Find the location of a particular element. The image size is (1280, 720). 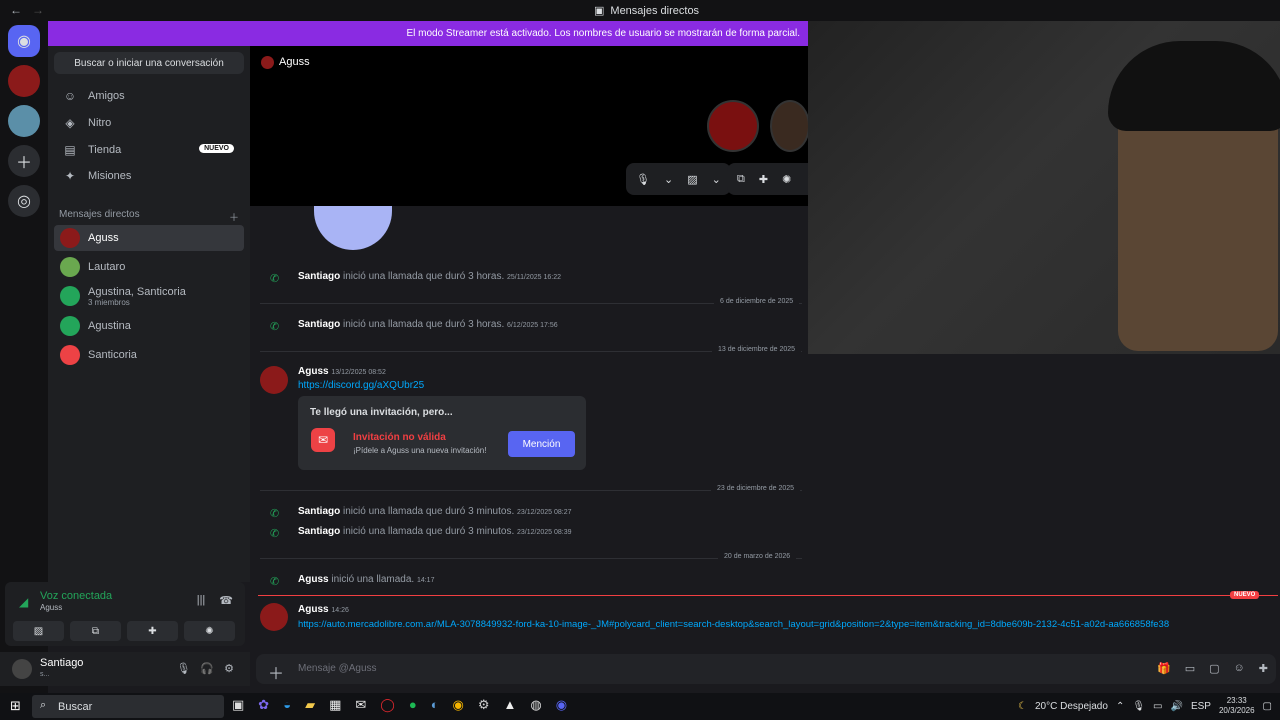

soundboard-icon: ✺ is located at coordinates (786, 179).